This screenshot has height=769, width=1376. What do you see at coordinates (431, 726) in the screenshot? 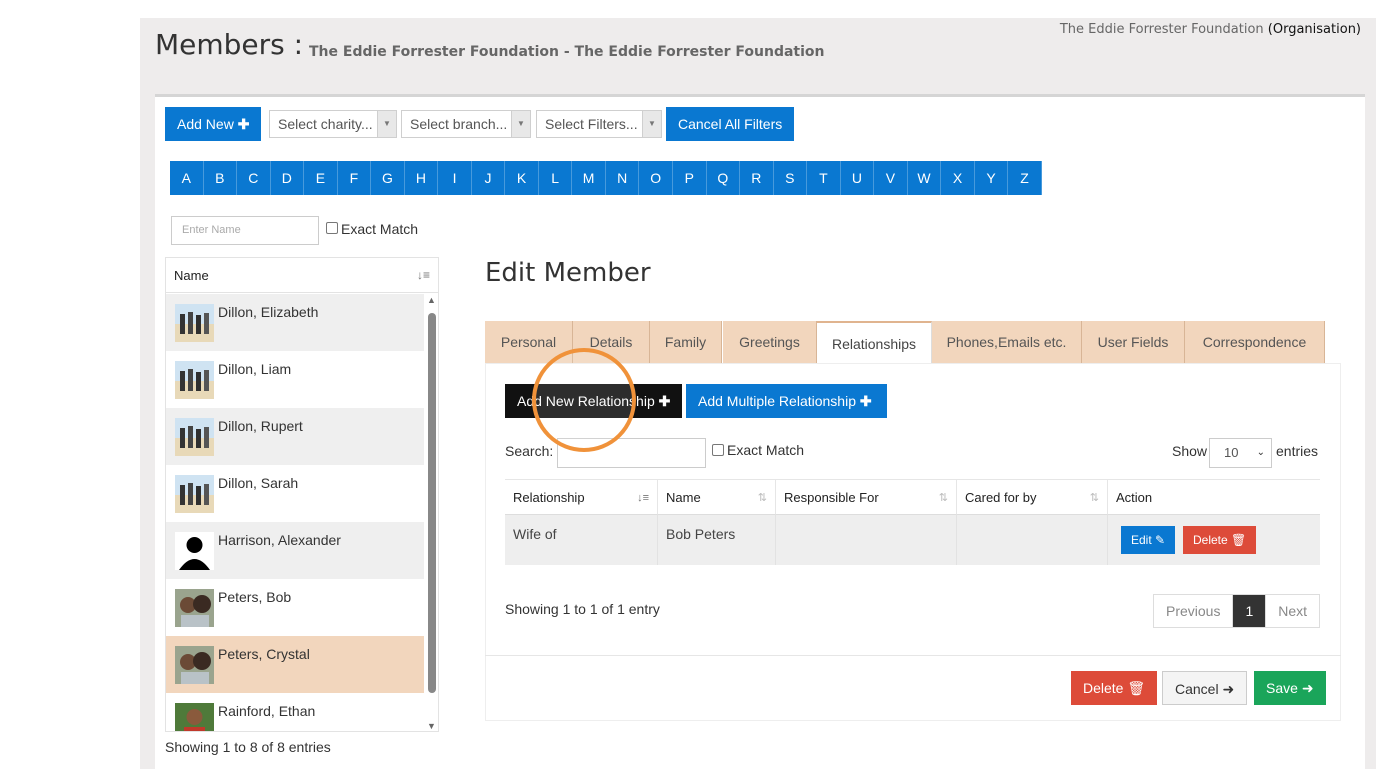
I see `scroll-down-icon: ▼` at bounding box center [431, 726].